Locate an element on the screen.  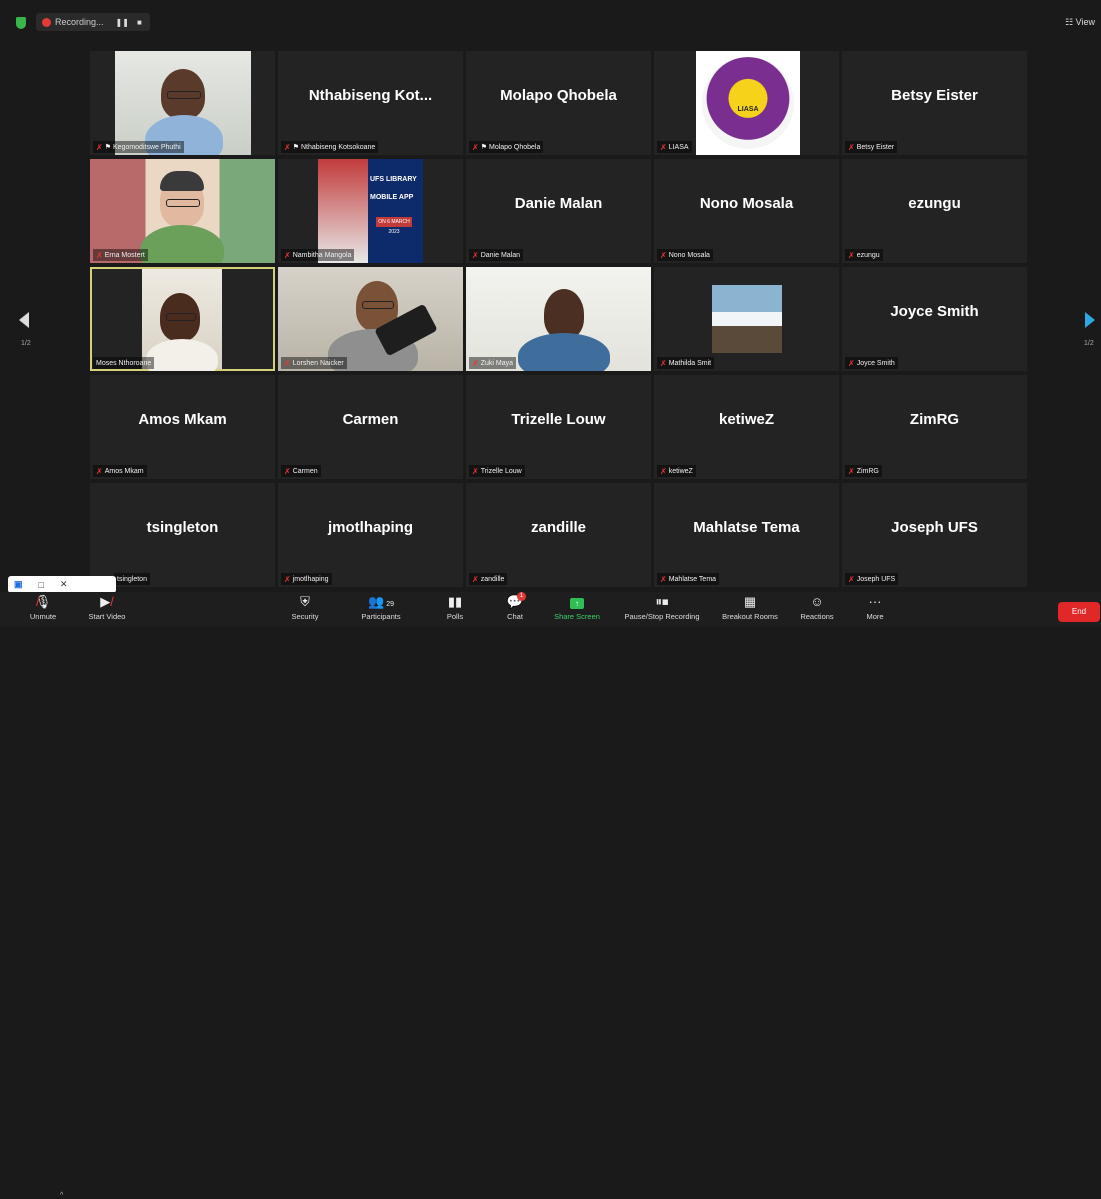
participant-tile: Nono Mosala ✗ Nono Mosala is located at coordinates (746, 211).